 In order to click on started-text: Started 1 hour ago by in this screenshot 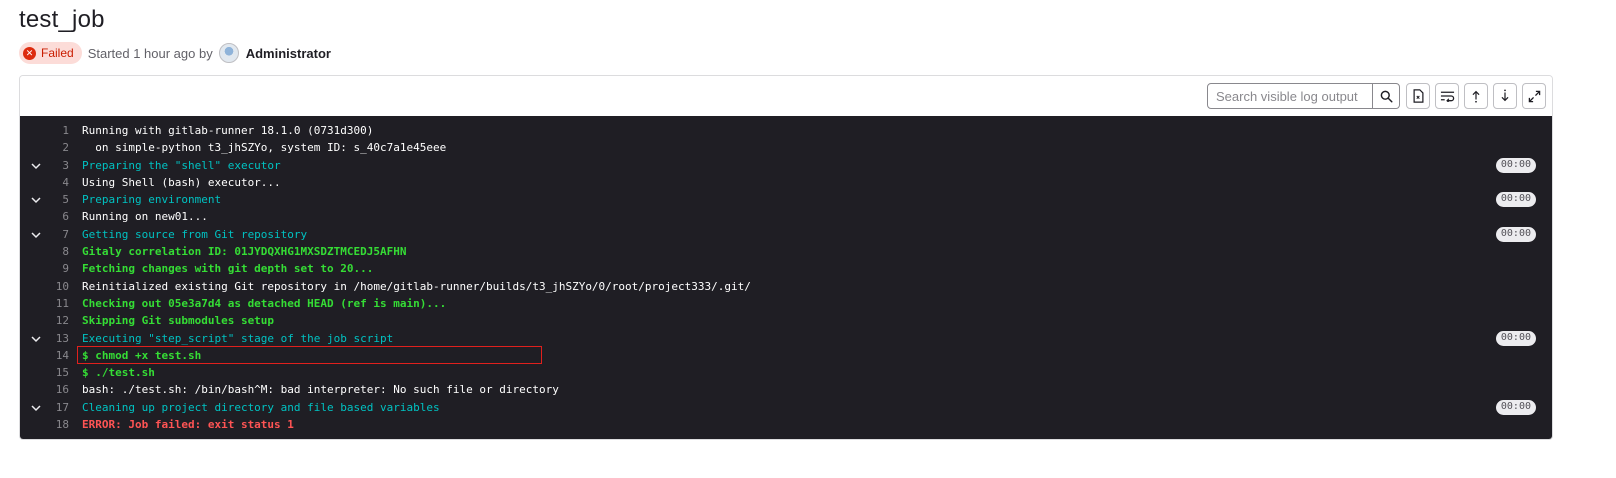, I will do `click(150, 53)`.